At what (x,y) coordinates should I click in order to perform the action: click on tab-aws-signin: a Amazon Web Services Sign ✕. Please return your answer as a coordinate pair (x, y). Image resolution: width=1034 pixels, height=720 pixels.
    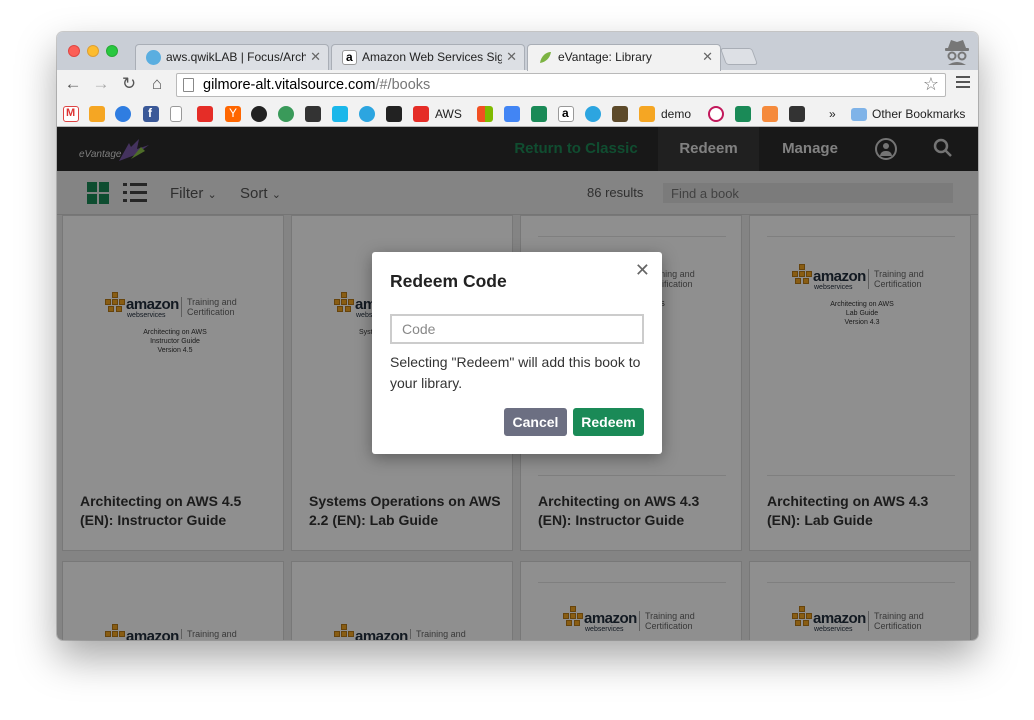
    Looking at the image, I should click on (428, 57).